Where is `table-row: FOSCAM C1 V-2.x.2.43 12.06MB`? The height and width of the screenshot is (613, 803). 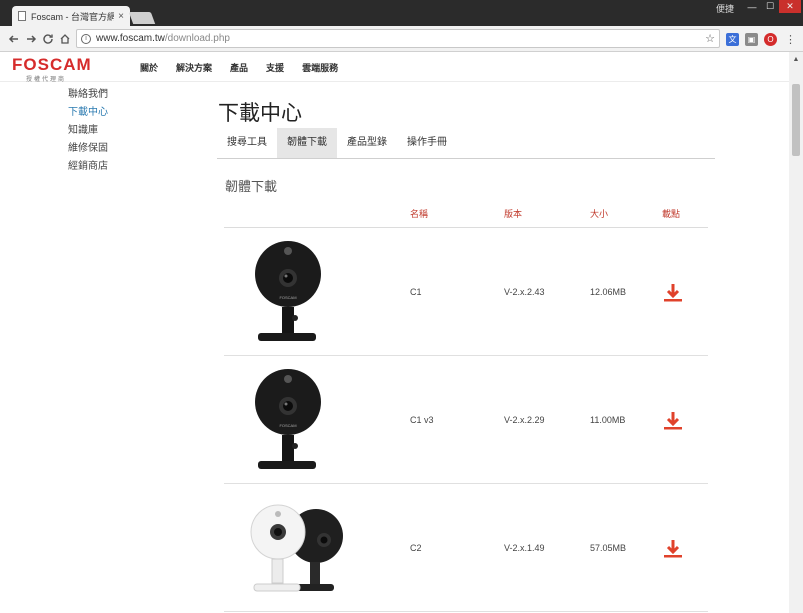 table-row: FOSCAM C1 V-2.x.2.43 12.06MB is located at coordinates (466, 292).